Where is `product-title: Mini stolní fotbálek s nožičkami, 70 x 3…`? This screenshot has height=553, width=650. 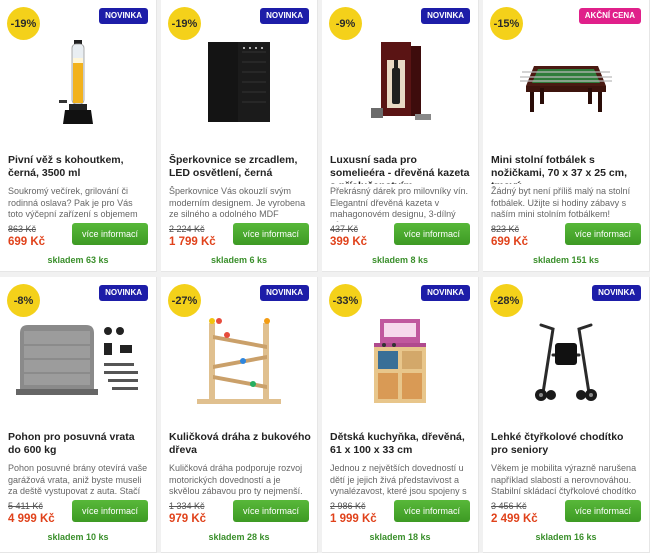 product-title: Mini stolní fotbálek s nožičkami, 70 x 3… is located at coordinates (567, 169).